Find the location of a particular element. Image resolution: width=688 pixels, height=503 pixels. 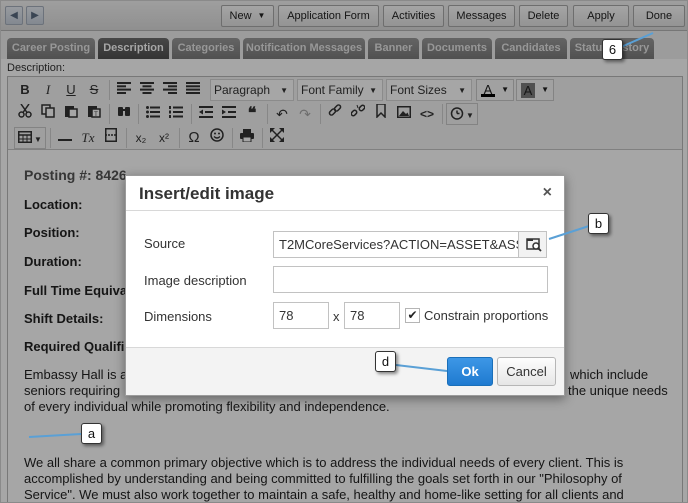

dialog-footer: Ok Cancel is located at coordinates (345, 371).